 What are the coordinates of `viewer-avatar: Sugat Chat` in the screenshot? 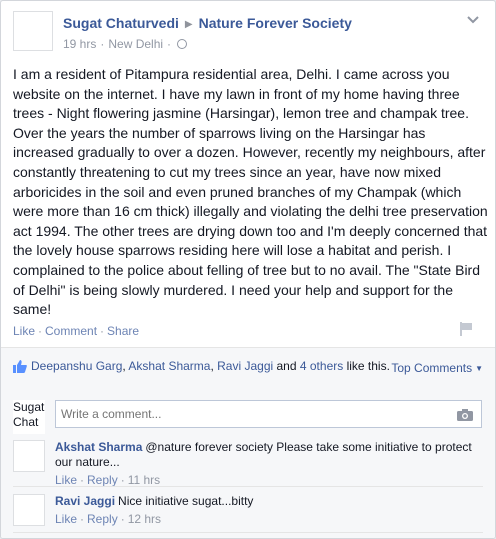 It's located at (29, 417).